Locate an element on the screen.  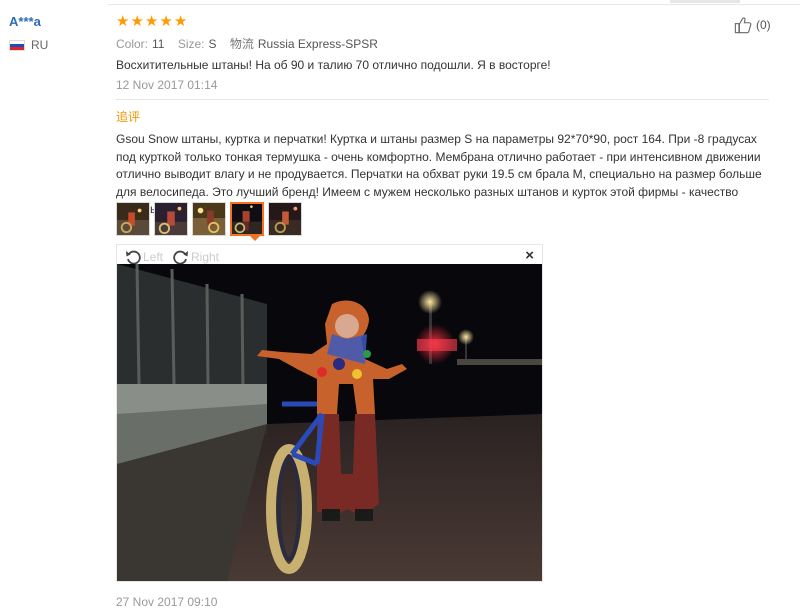
reviewer-country: RU is located at coordinates (40, 45).